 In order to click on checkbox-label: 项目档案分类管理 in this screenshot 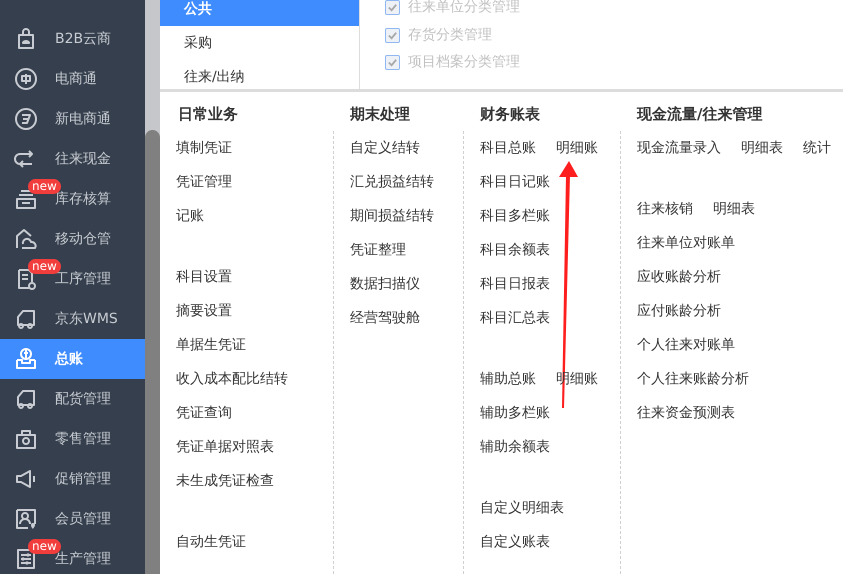, I will do `click(464, 62)`.